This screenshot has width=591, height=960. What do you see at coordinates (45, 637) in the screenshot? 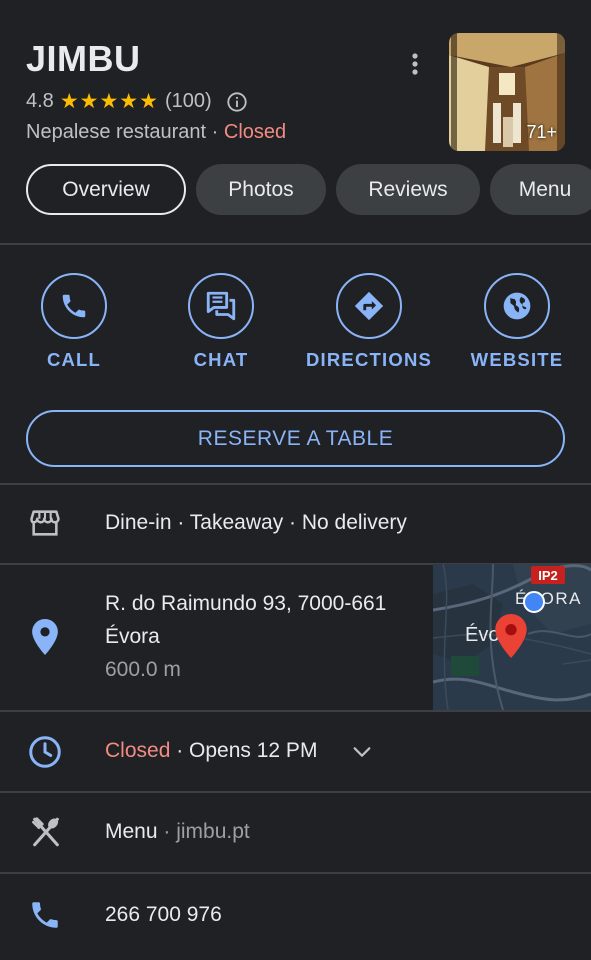
I see `location-pin-icon` at bounding box center [45, 637].